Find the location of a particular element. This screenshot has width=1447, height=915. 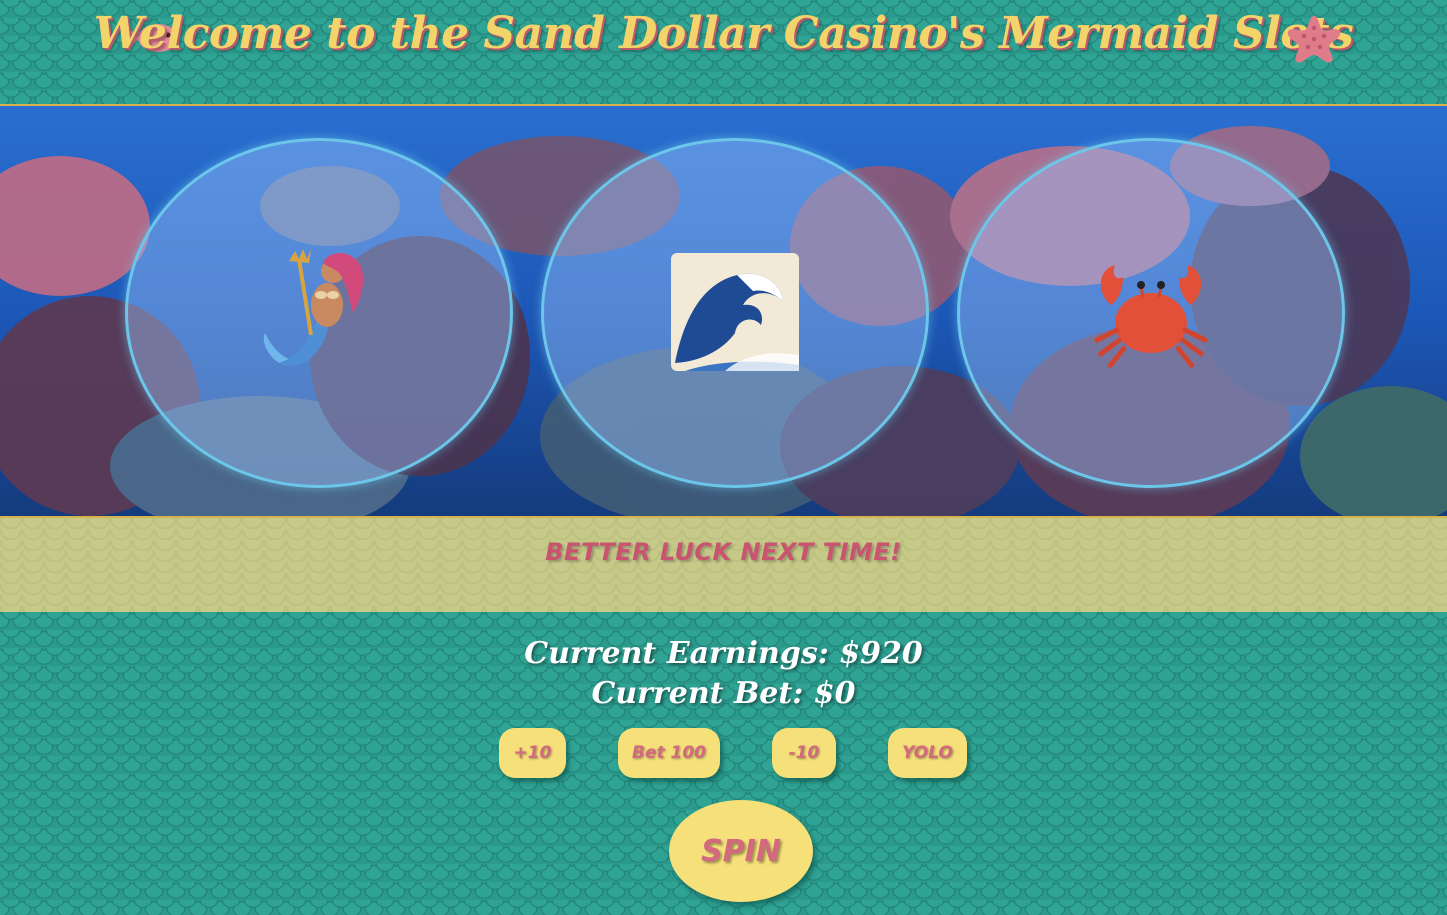

result-message-bar: BETTER LUCK NEXT TIME! is located at coordinates (723, 565).